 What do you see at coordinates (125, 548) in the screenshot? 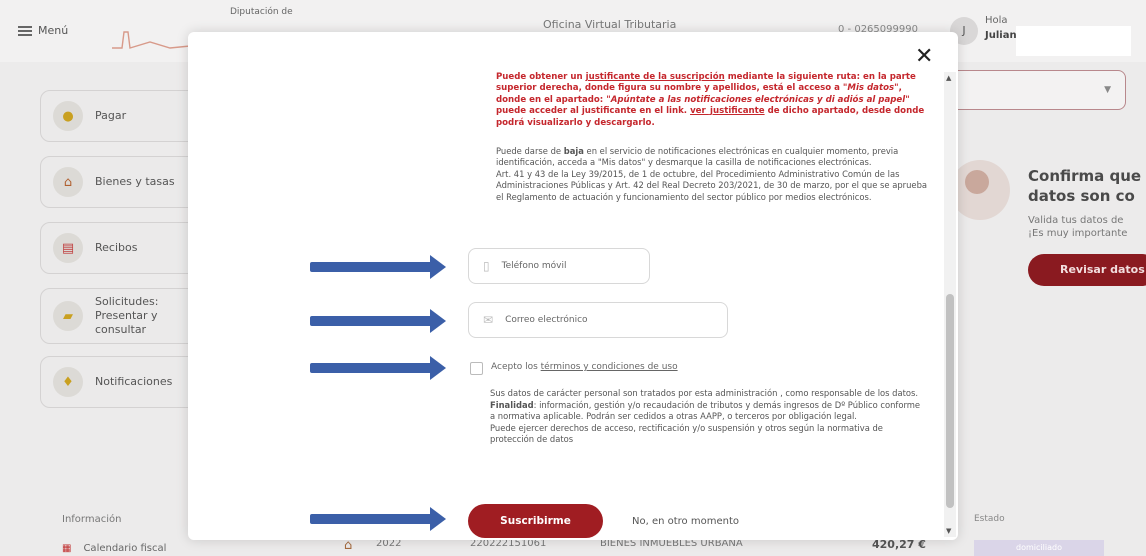
I see `calendar-label: Calendario fiscal` at bounding box center [125, 548].